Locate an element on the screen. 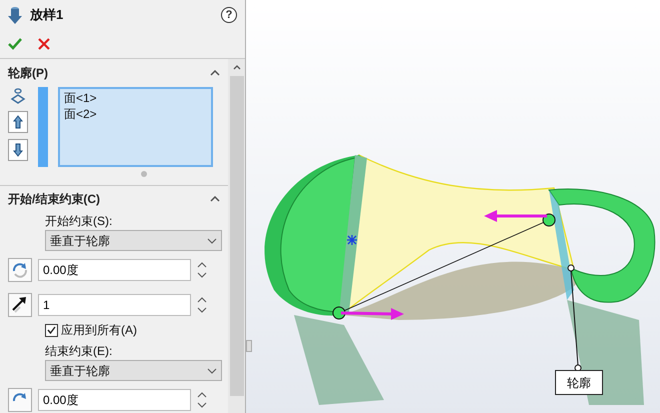 The height and width of the screenshot is (413, 660). profile-item: 面<1> is located at coordinates (135, 98).